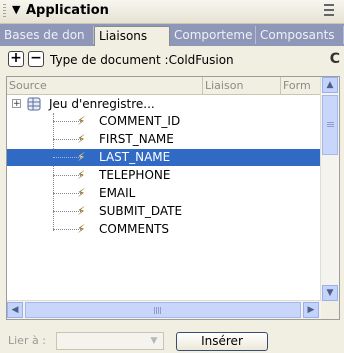 The width and height of the screenshot is (344, 353). What do you see at coordinates (16, 59) in the screenshot?
I see `add-binding-button: +` at bounding box center [16, 59].